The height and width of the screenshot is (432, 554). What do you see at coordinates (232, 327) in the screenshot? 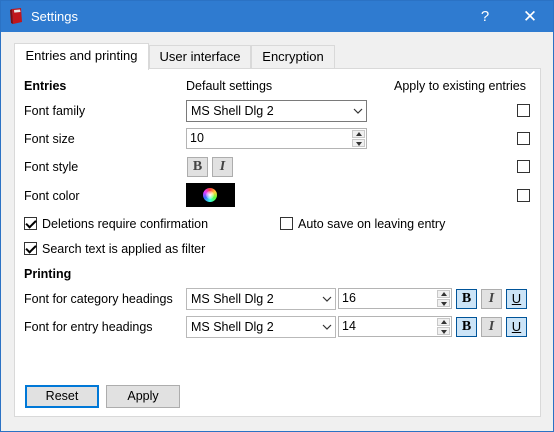
I see `entry-font-value: MS Shell Dlg 2` at bounding box center [232, 327].